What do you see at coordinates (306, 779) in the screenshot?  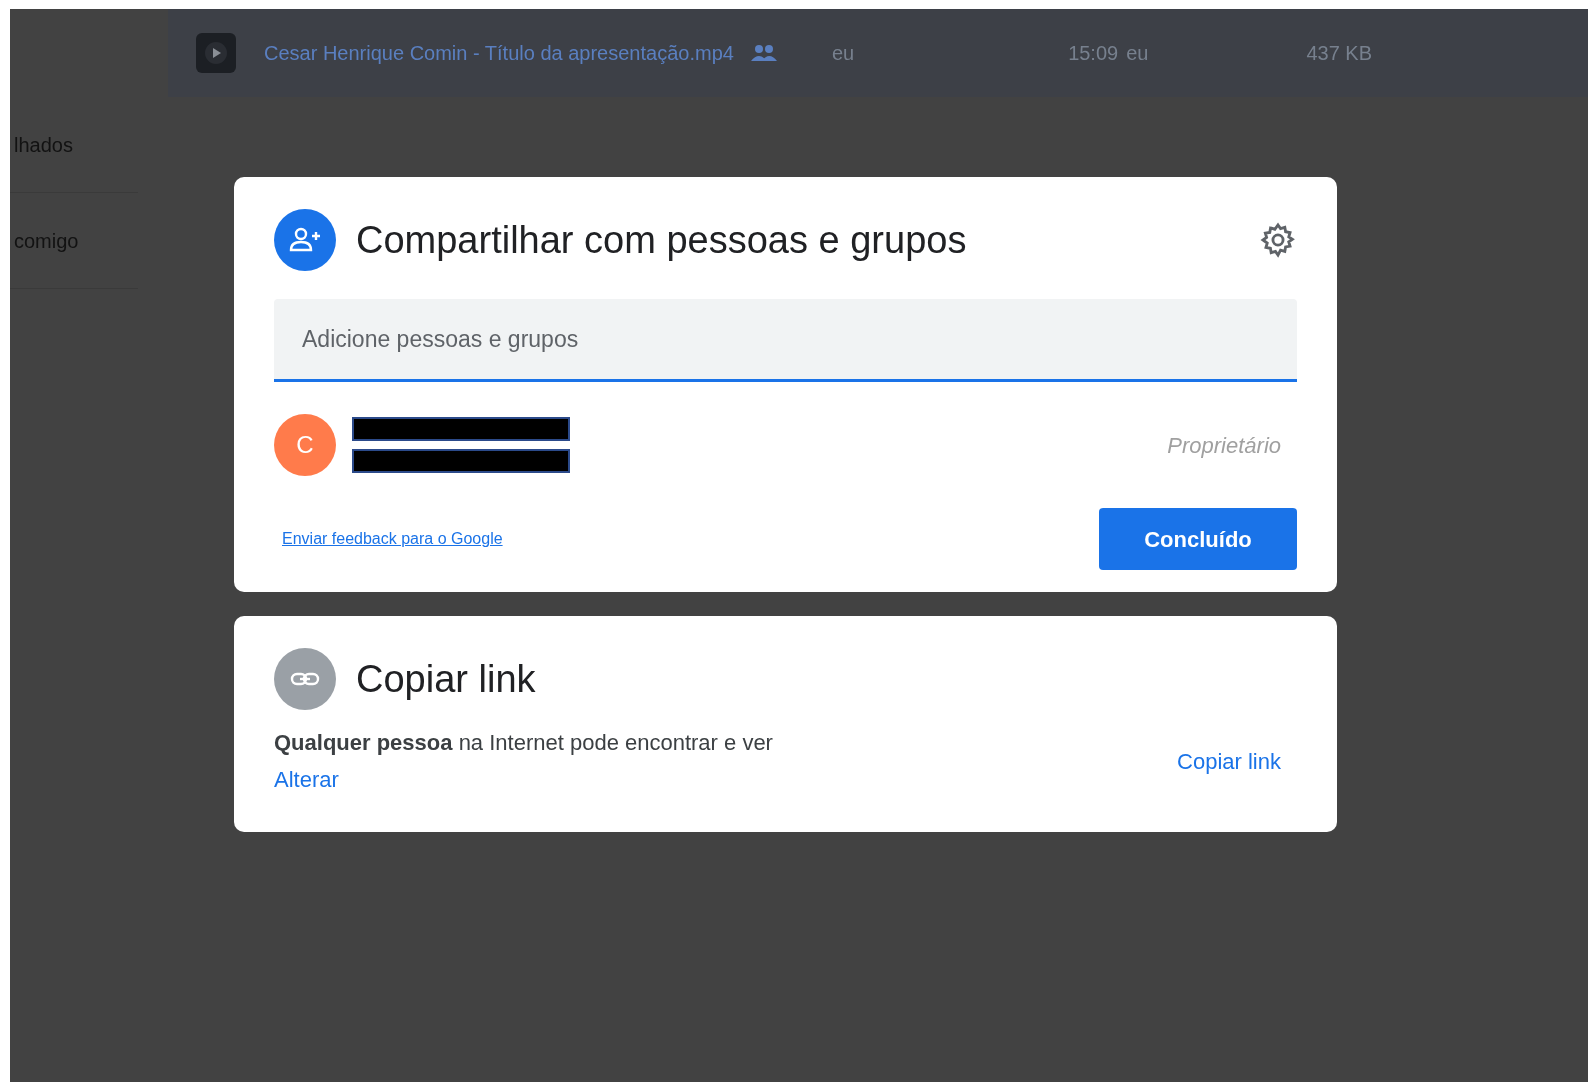 I see `change-link: Alterar` at bounding box center [306, 779].